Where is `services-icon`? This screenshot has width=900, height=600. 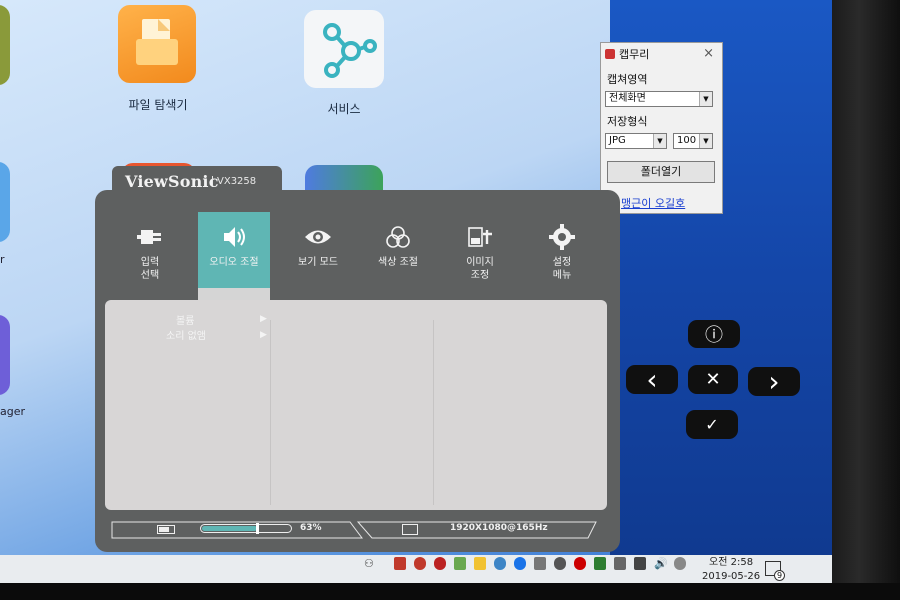
services-icon is located at coordinates (344, 49).